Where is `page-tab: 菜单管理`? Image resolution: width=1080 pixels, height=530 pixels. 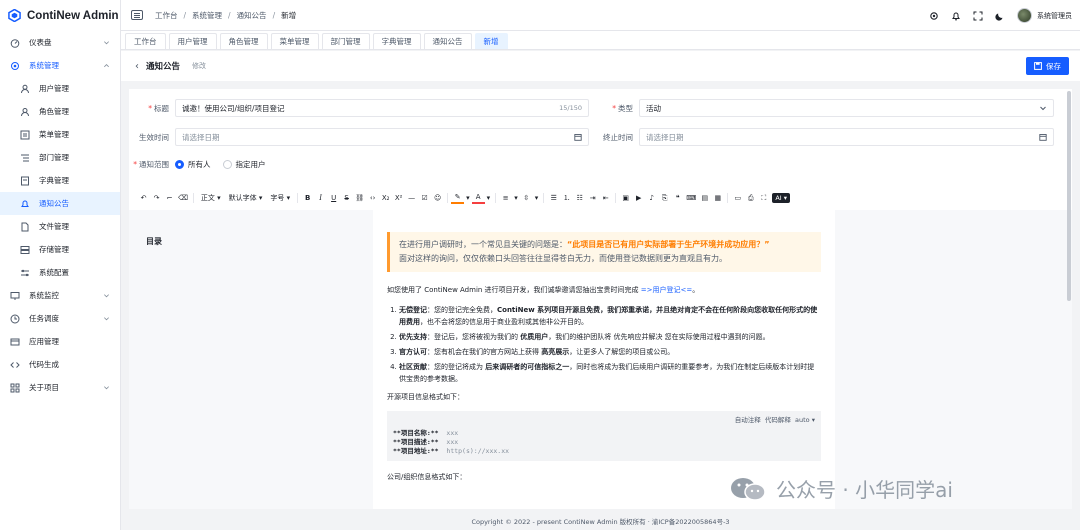 page-tab: 菜单管理 is located at coordinates (294, 41).